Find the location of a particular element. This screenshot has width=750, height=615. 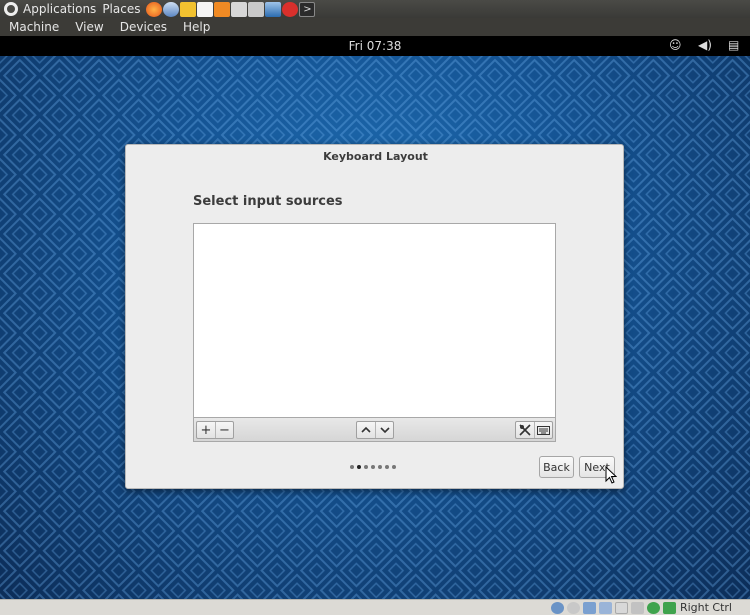

show-layout-button is located at coordinates (543, 430).